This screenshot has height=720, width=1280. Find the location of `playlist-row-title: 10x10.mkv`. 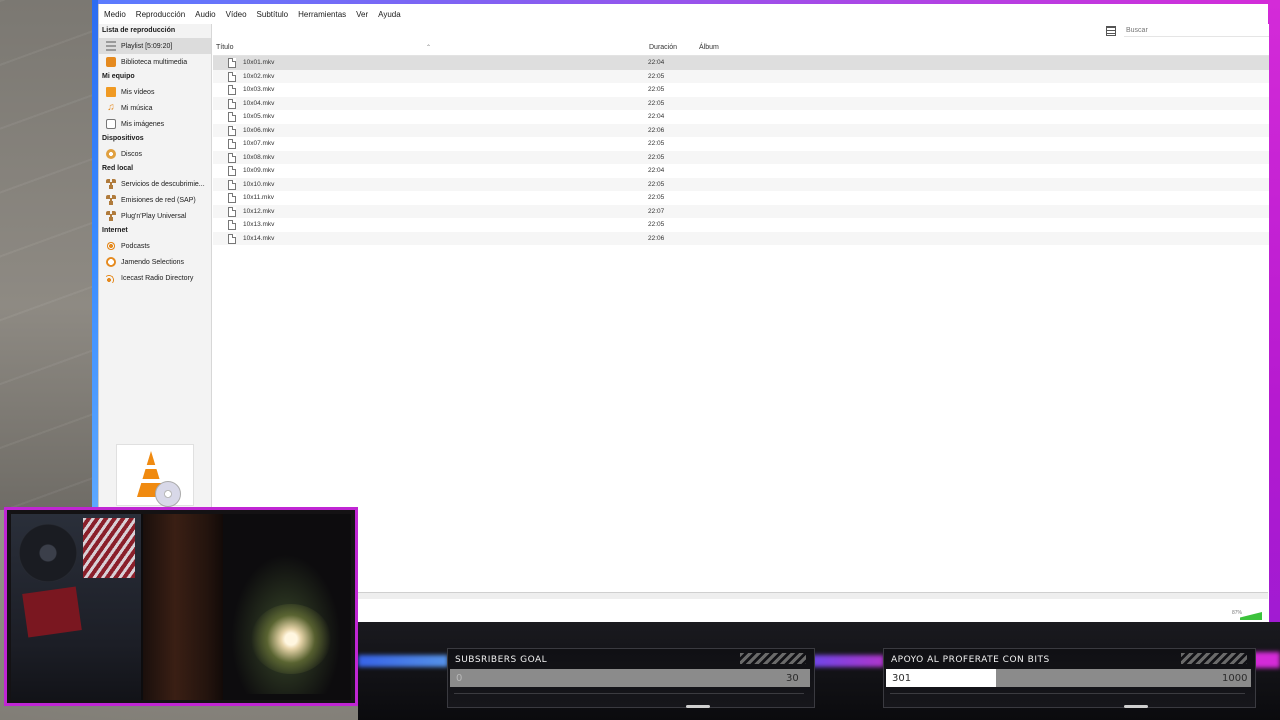

playlist-row-title: 10x10.mkv is located at coordinates (259, 184).